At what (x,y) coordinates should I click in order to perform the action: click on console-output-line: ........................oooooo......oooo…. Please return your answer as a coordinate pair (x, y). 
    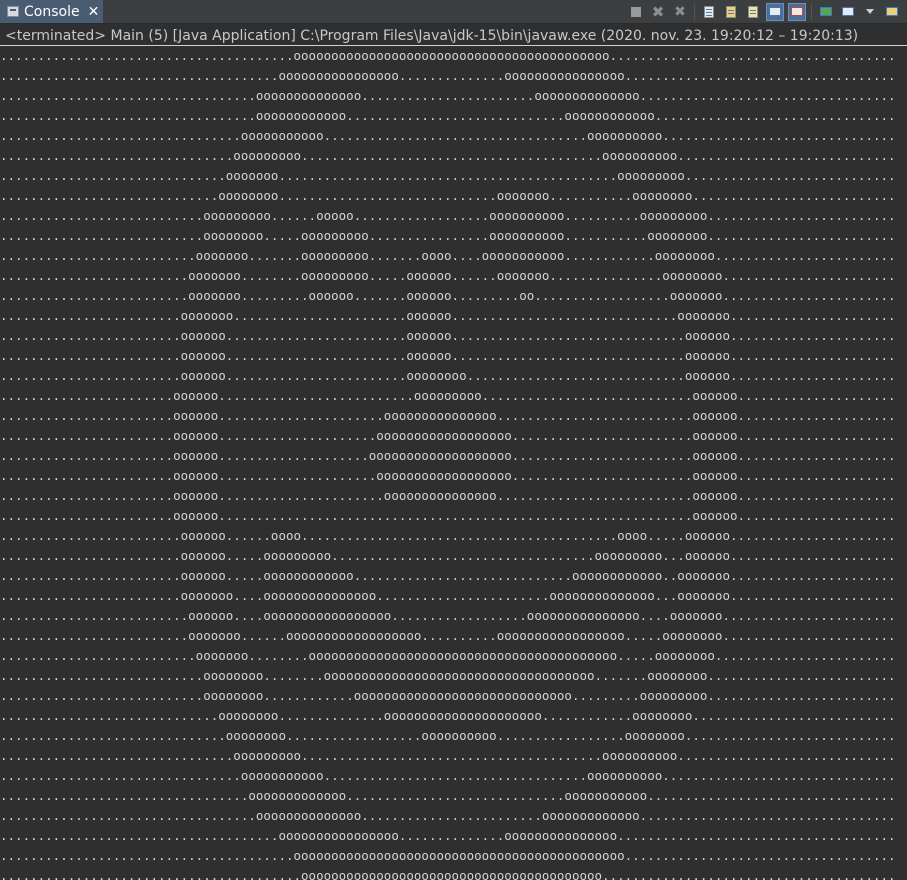
    Looking at the image, I should click on (448, 535).